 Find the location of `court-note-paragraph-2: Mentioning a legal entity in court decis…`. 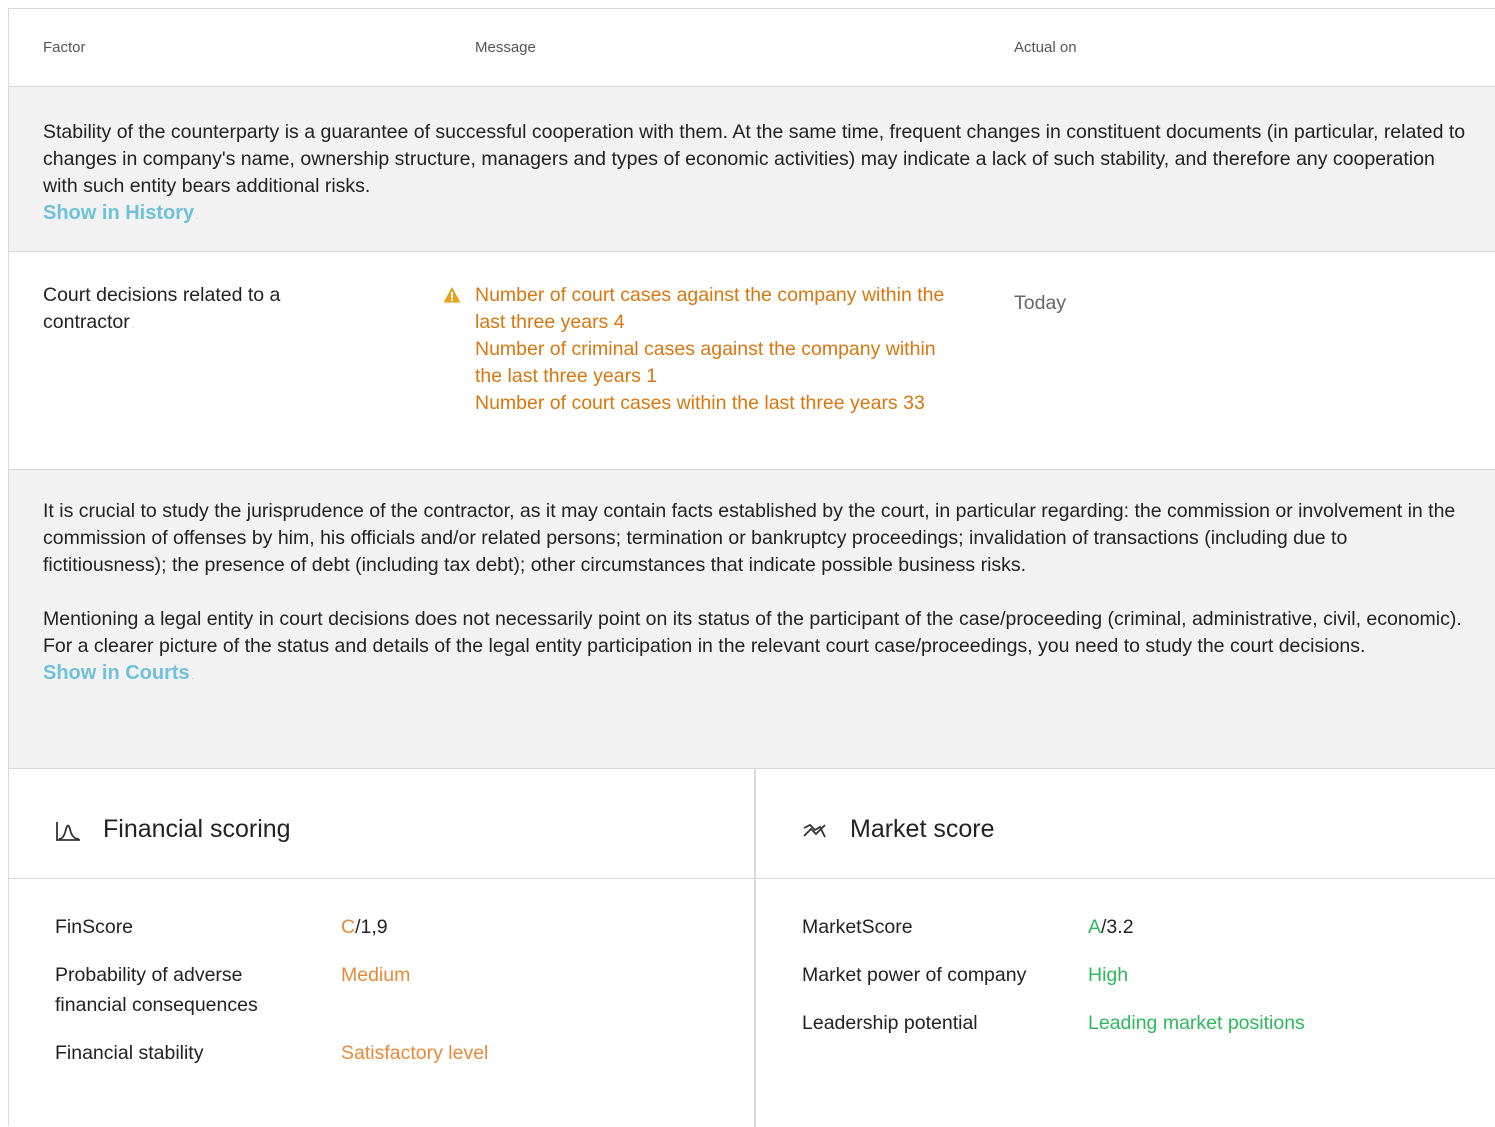

court-note-paragraph-2: Mentioning a legal entity in court decis… is located at coordinates (752, 632).